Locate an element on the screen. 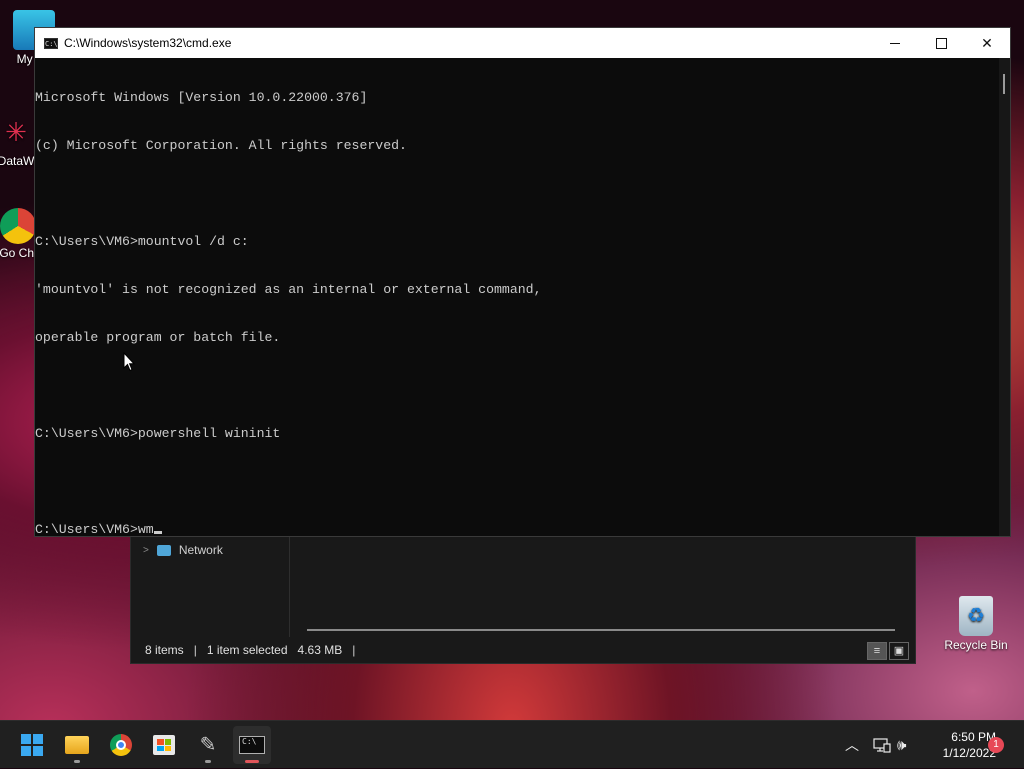  nav-item-label: Network is located at coordinates (200, 550).